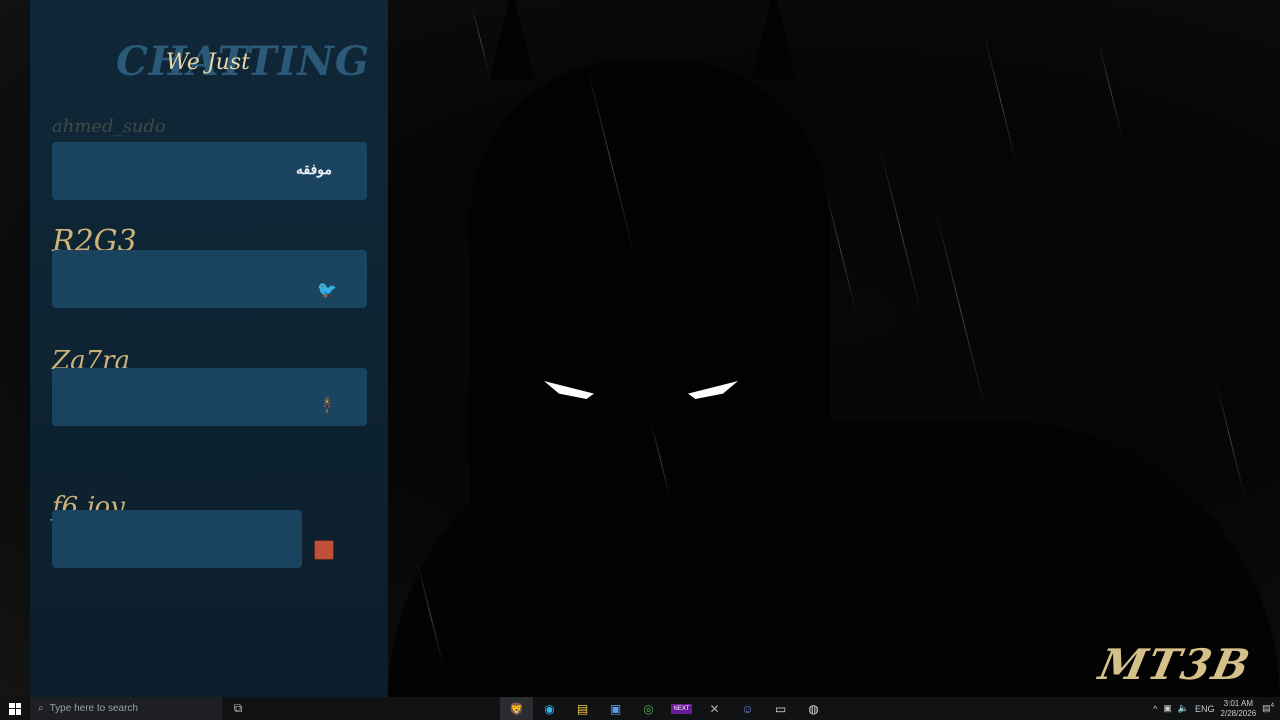 This screenshot has width=1280, height=720. I want to click on search-placeholder: Type here to search, so click(93, 708).